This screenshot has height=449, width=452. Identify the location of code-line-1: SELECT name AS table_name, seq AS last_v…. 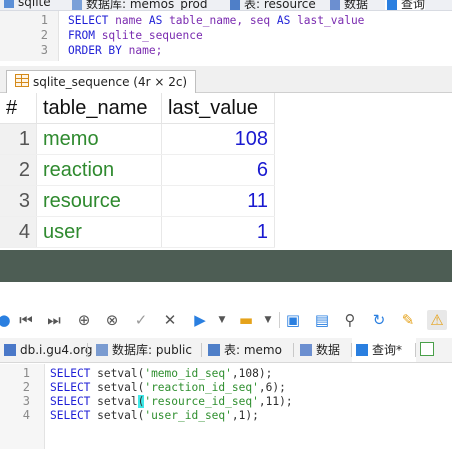
(216, 20).